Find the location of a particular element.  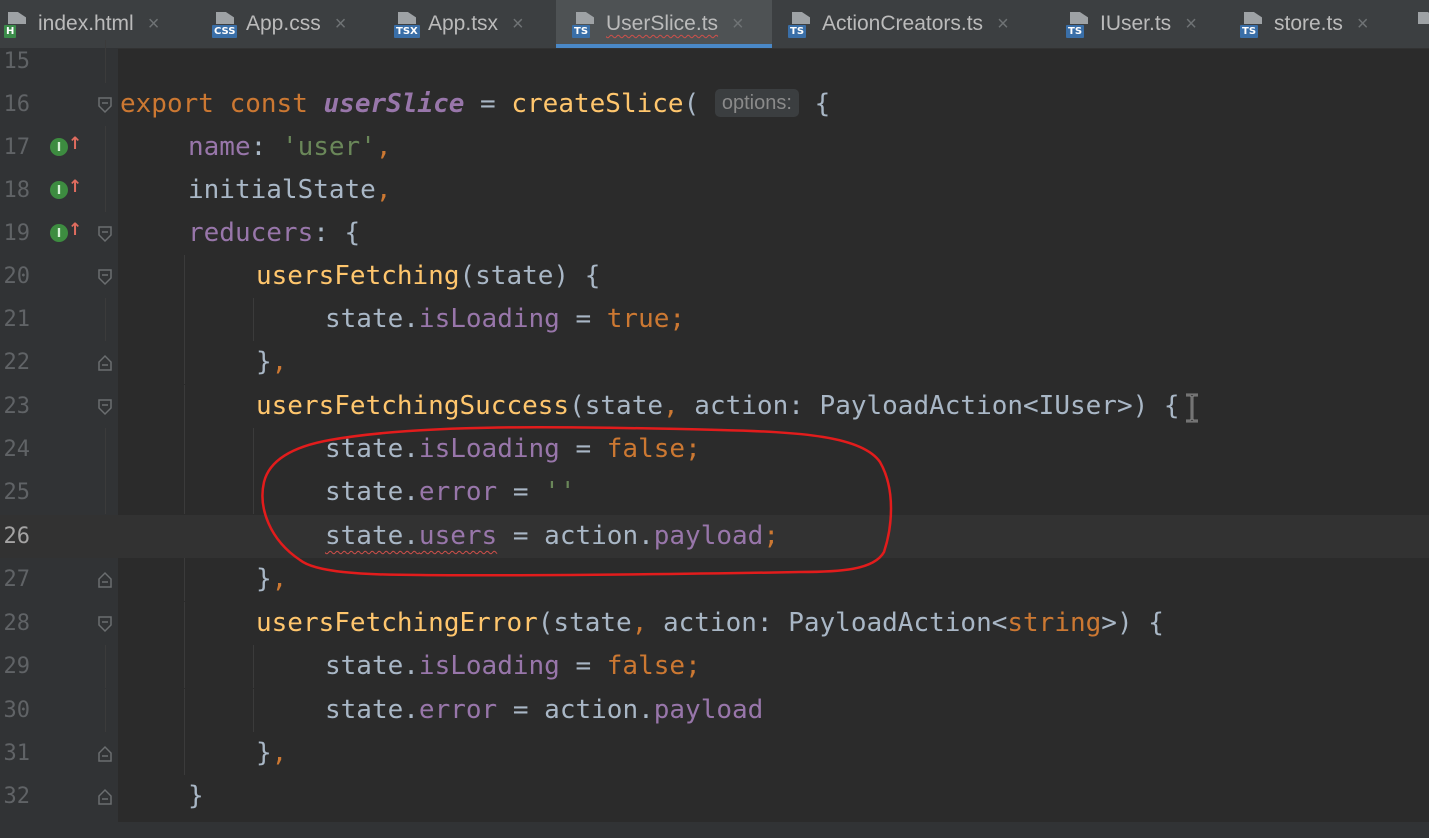

code-line: 20 usersFetching(state) { is located at coordinates (714, 276).